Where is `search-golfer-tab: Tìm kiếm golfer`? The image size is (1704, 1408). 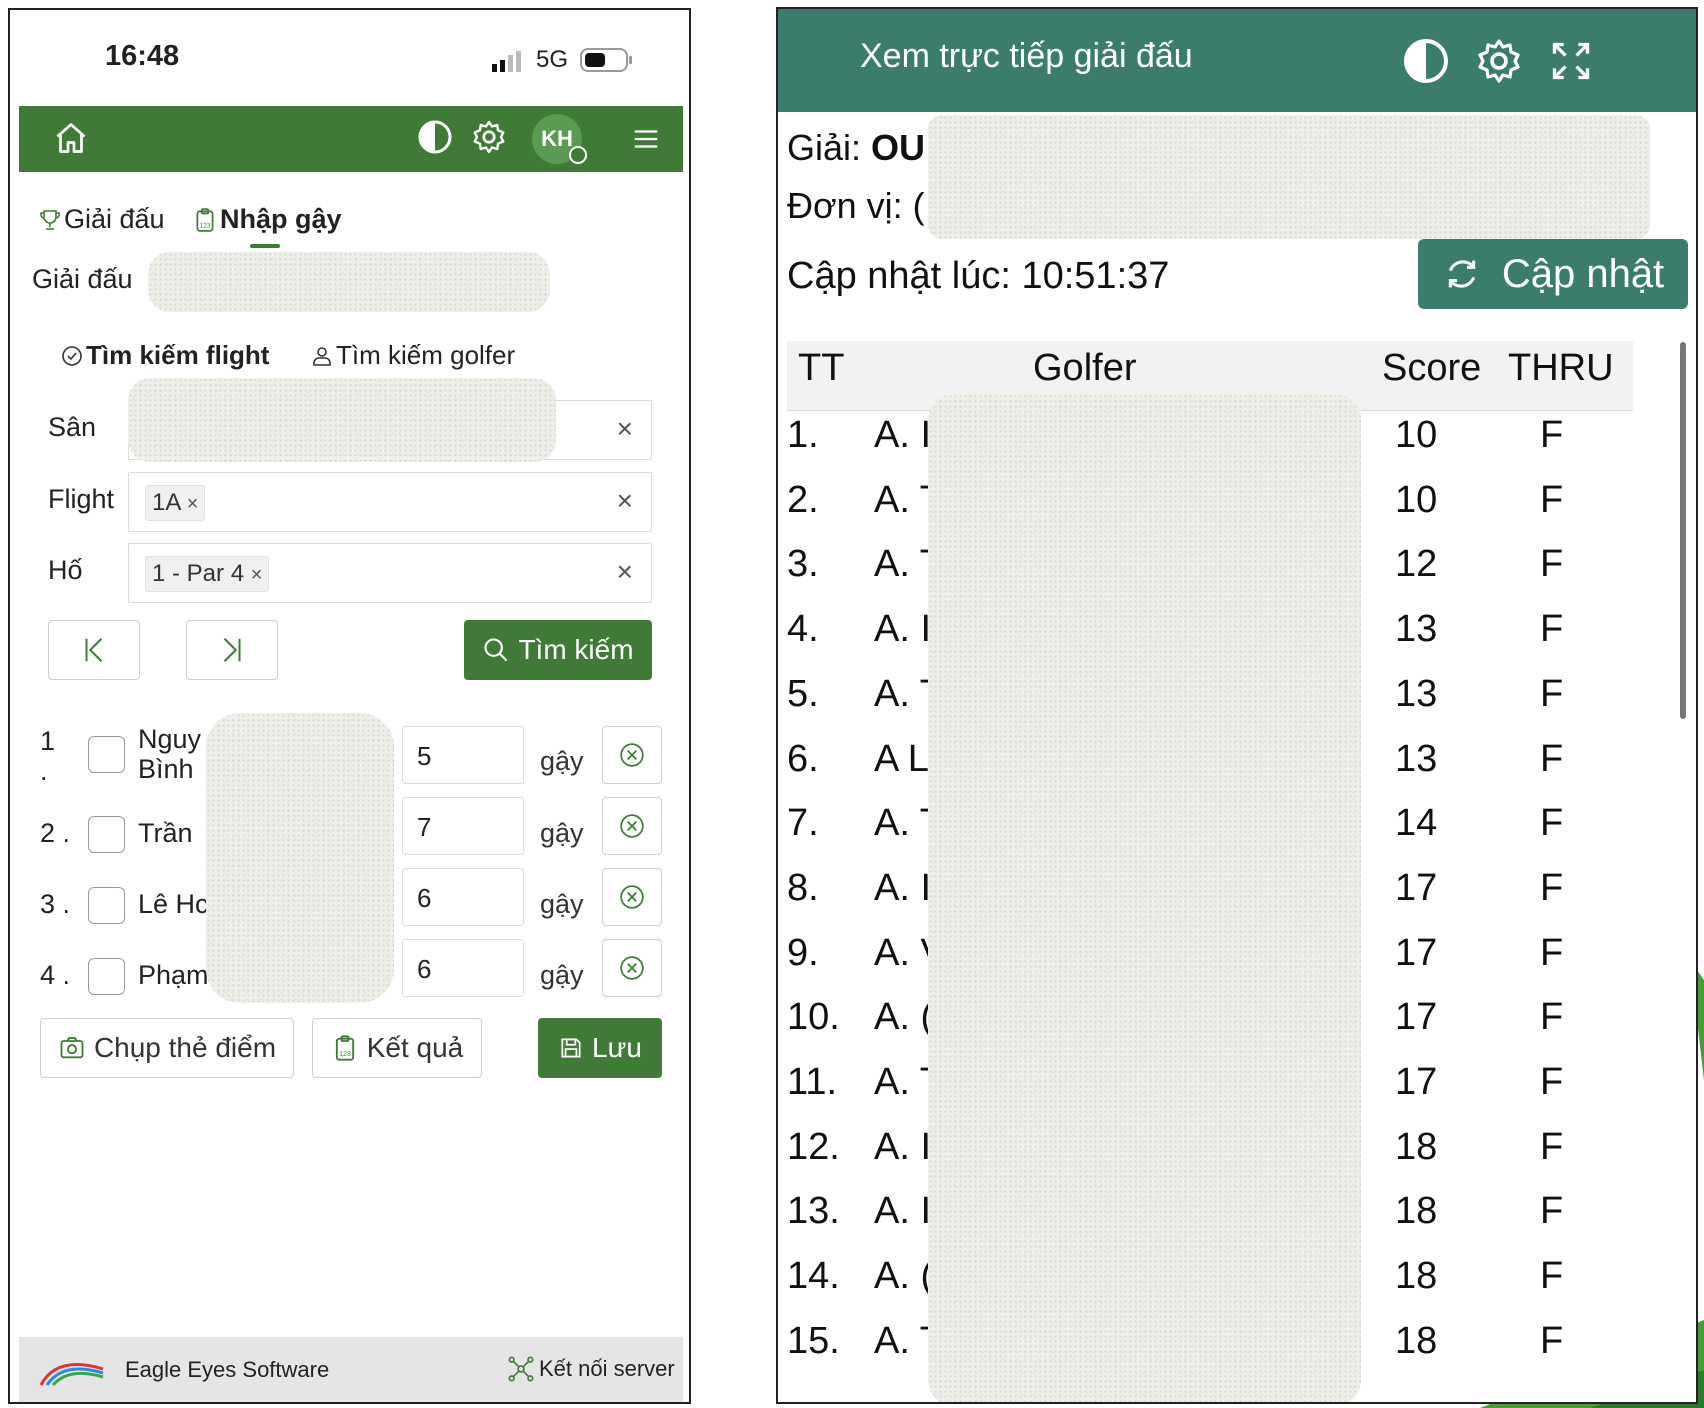
search-golfer-tab: Tìm kiếm golfer is located at coordinates (412, 355).